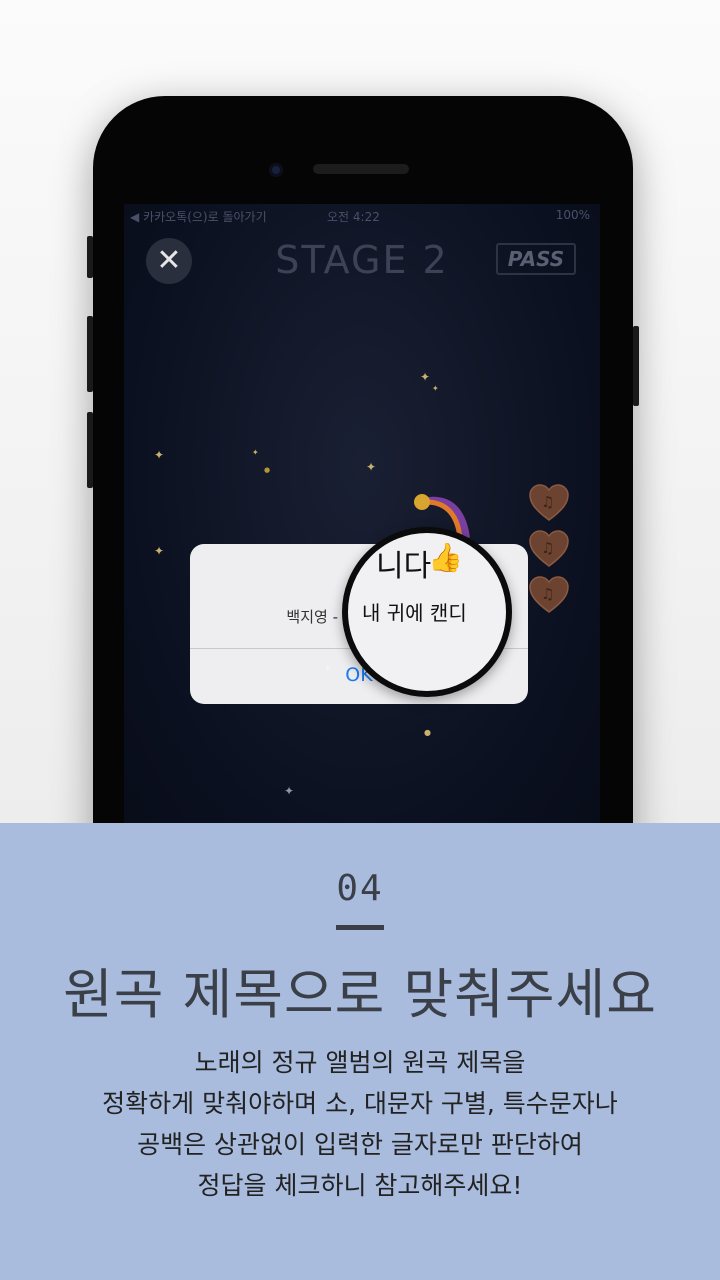  Describe the element at coordinates (572, 215) in the screenshot. I see `battery-level: 100%` at that location.